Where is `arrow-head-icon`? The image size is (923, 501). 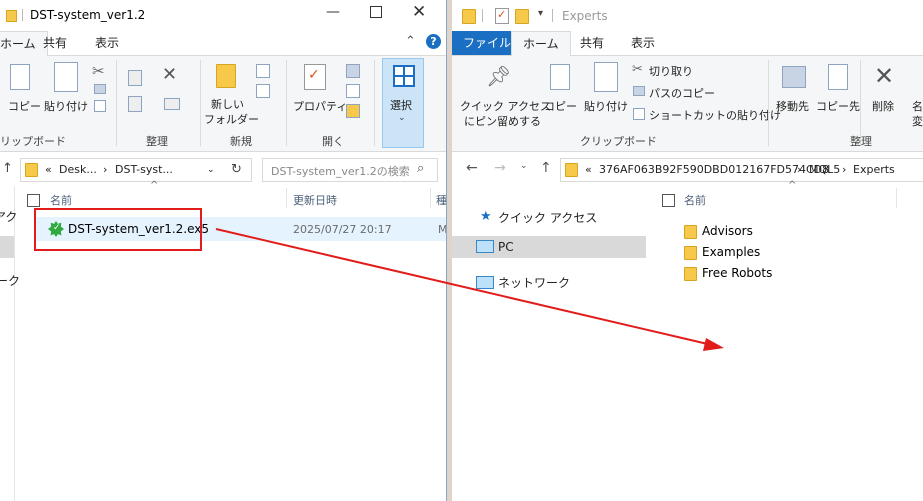
arrow-head-icon is located at coordinates (713, 344).